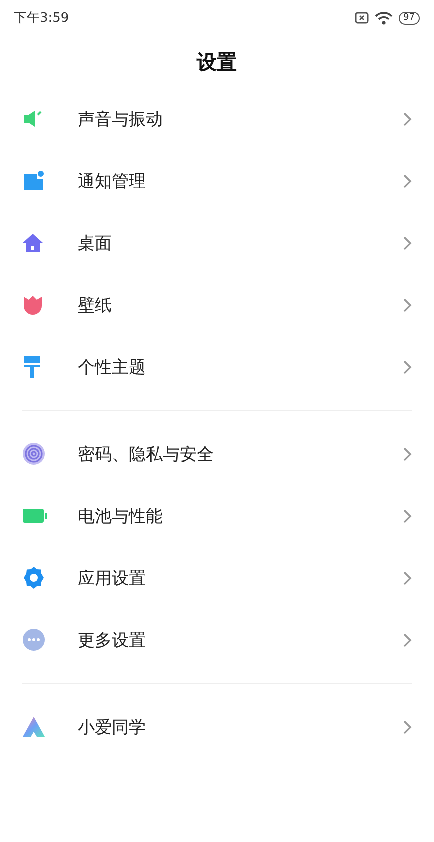  I want to click on settings-item: 桌面, so click(217, 243).